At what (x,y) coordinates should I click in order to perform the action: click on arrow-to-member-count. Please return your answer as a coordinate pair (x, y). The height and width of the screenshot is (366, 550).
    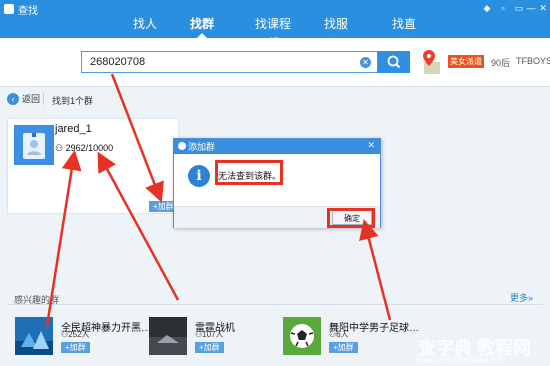
    Looking at the image, I should click on (63, 238).